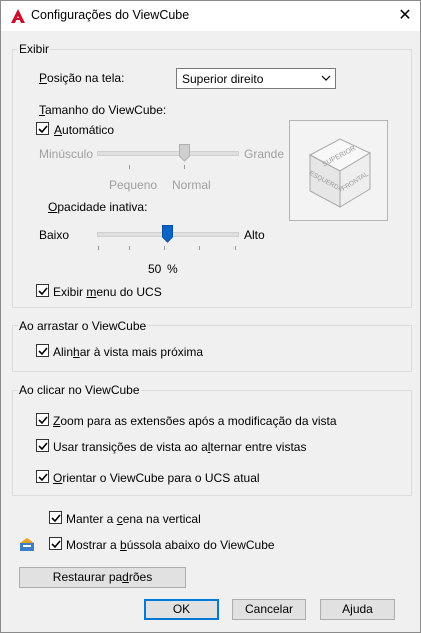 The width and height of the screenshot is (421, 633). Describe the element at coordinates (66, 154) in the screenshot. I see `size-min-label: Minúsculo` at that location.